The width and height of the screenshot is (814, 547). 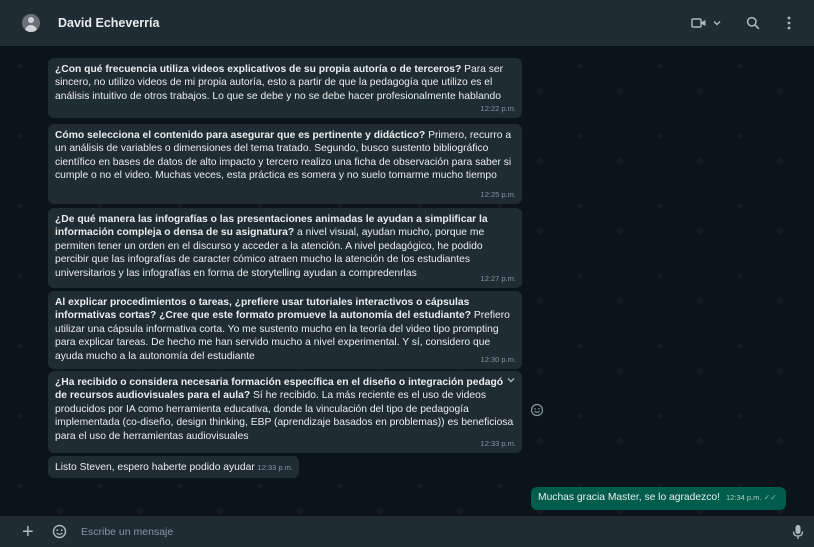 What do you see at coordinates (744, 497) in the screenshot?
I see `outgoing-message-time: 12:34 p.m.` at bounding box center [744, 497].